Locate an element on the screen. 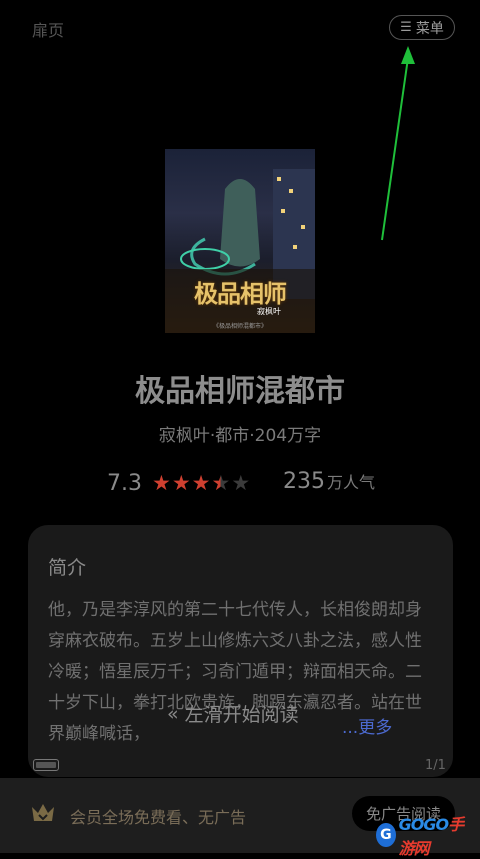 This screenshot has width=480, height=859. cover-author: 寂枫叶 is located at coordinates (269, 311).